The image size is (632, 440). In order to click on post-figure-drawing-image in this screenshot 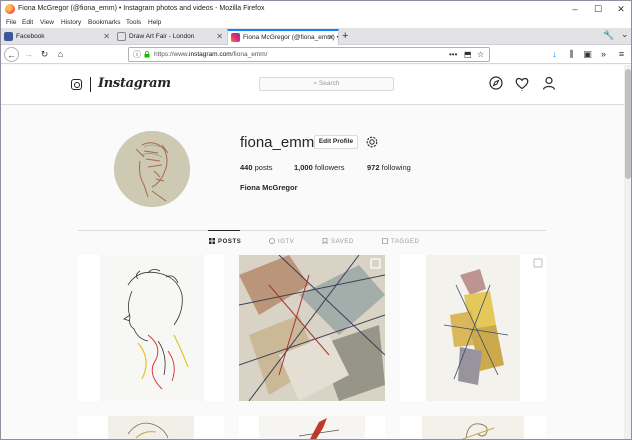, I will do `click(473, 328)`.